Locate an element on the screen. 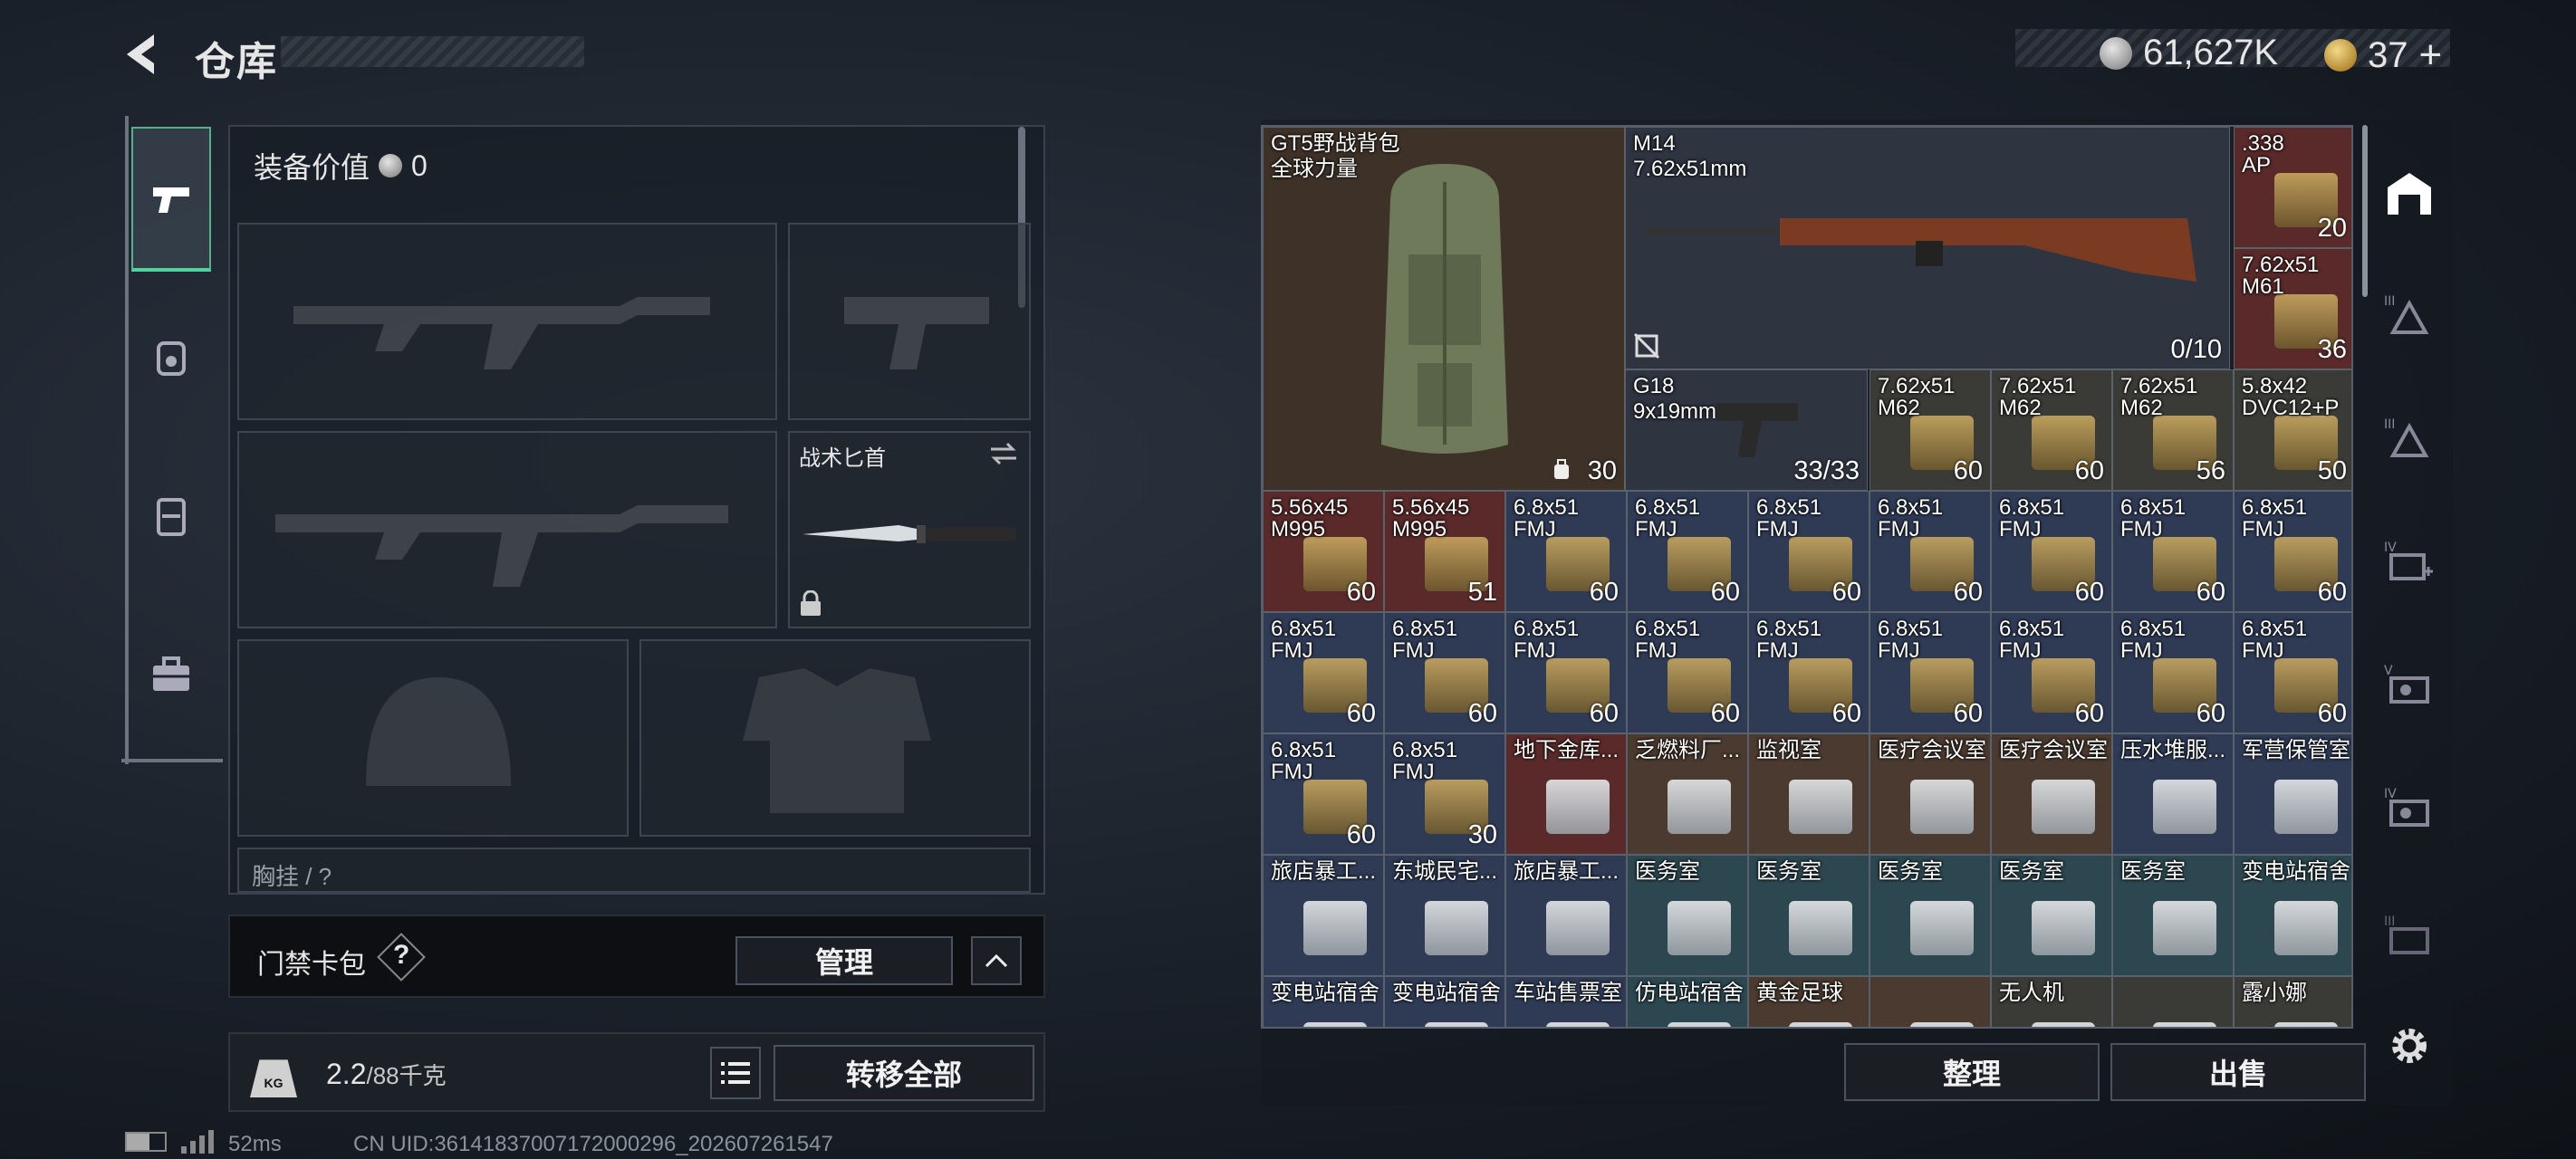  tab-backpack is located at coordinates (171, 516).